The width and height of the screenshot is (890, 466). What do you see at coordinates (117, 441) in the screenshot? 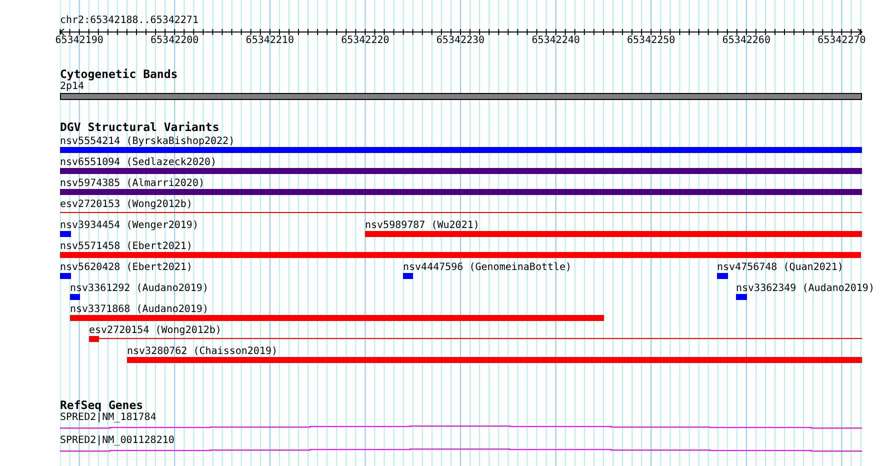
I see `transcript-label: SPRED2|NM_001128210` at bounding box center [117, 441].